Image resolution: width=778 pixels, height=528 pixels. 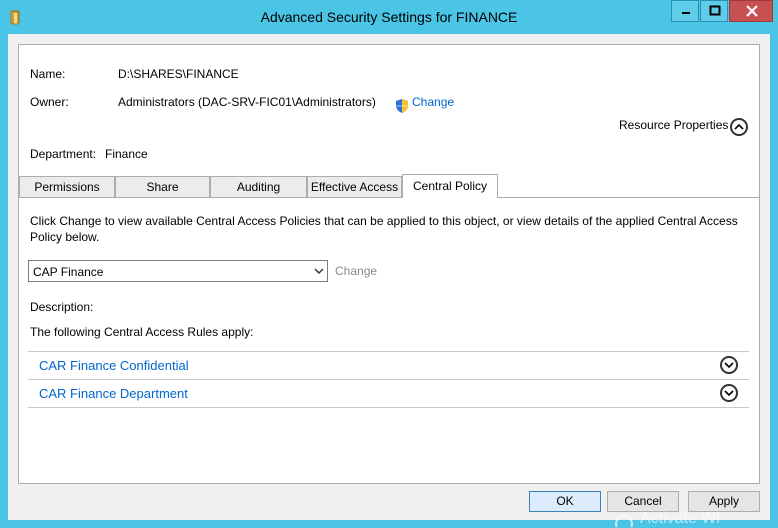 I want to click on maximize-button, so click(x=714, y=11).